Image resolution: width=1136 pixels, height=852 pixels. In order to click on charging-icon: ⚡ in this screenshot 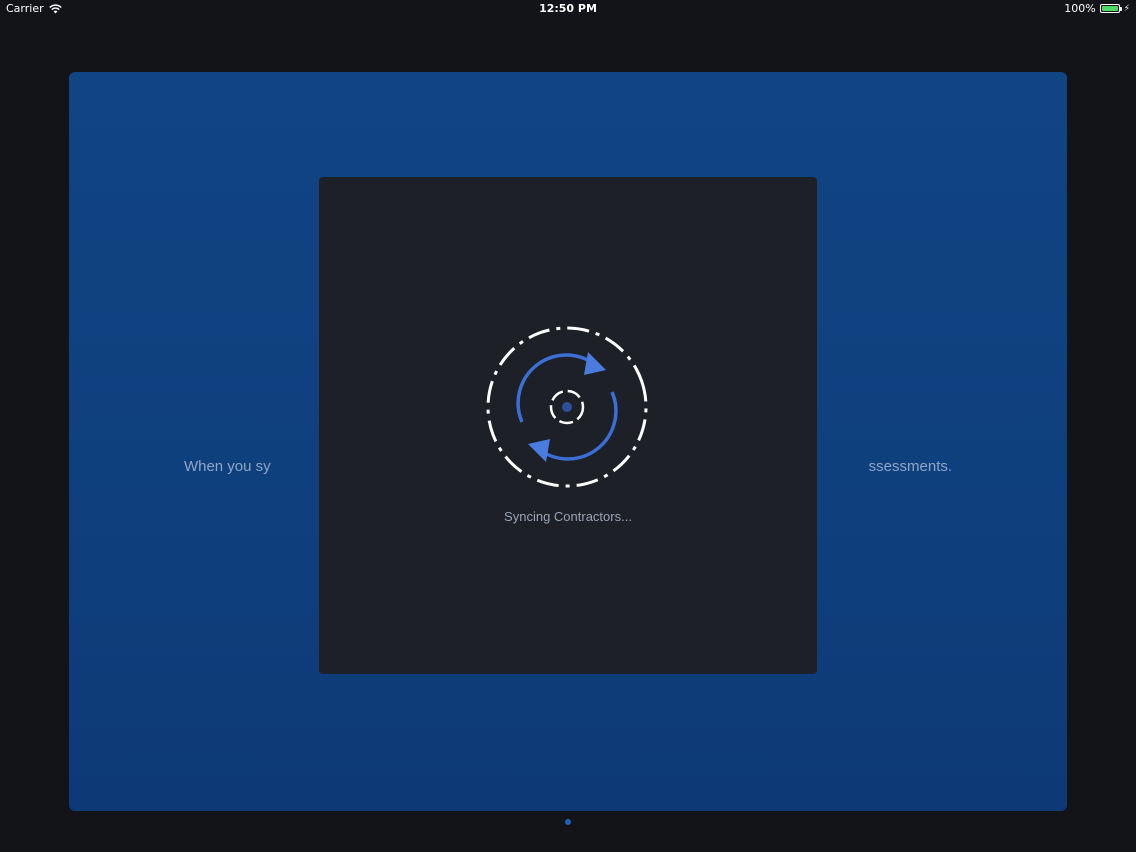, I will do `click(1126, 8)`.